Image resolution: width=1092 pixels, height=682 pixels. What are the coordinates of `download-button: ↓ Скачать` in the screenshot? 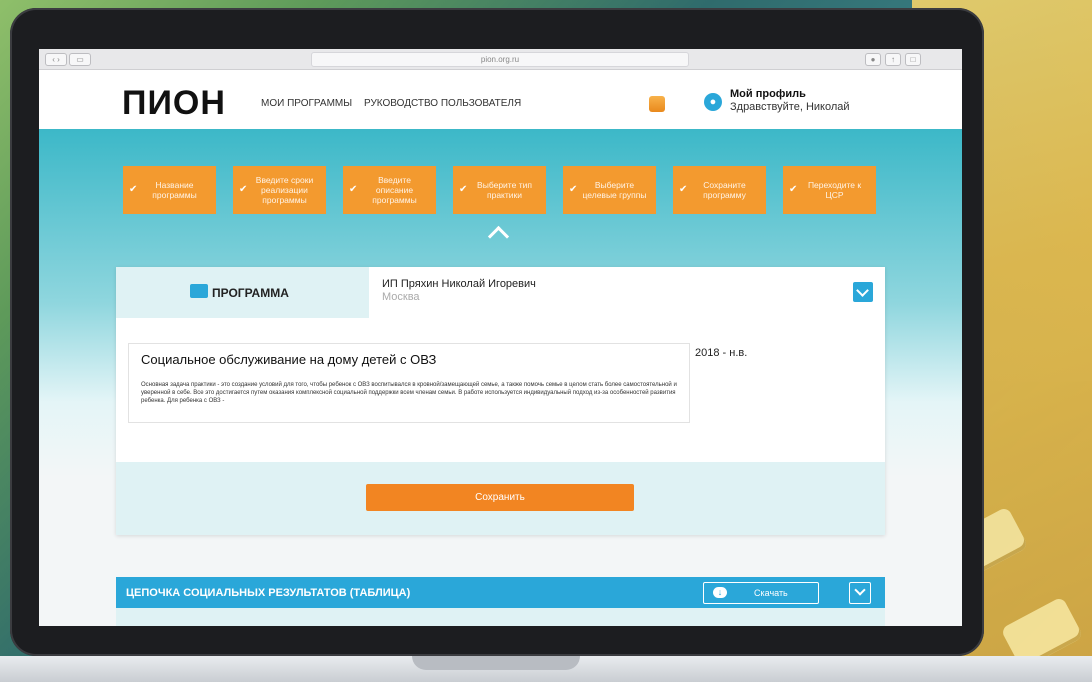 It's located at (761, 593).